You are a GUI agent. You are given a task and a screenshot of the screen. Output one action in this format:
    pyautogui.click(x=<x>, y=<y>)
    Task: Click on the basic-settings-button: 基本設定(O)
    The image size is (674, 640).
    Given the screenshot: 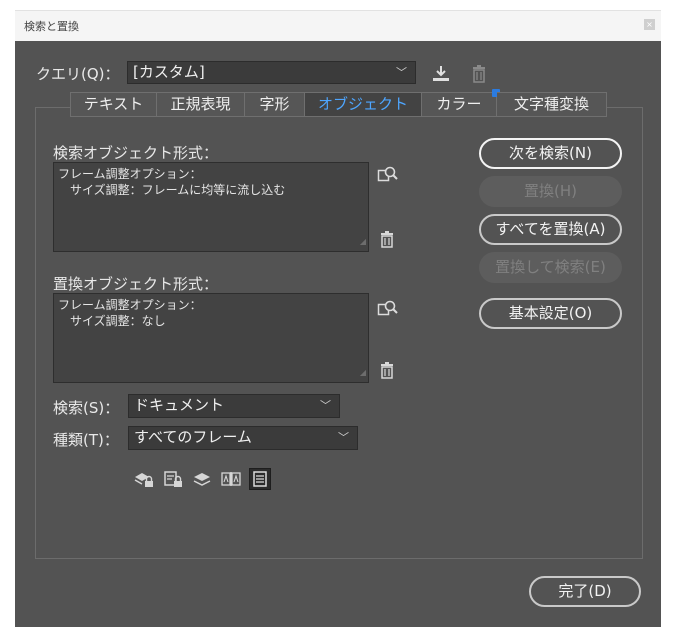 What is the action you would take?
    pyautogui.click(x=550, y=313)
    